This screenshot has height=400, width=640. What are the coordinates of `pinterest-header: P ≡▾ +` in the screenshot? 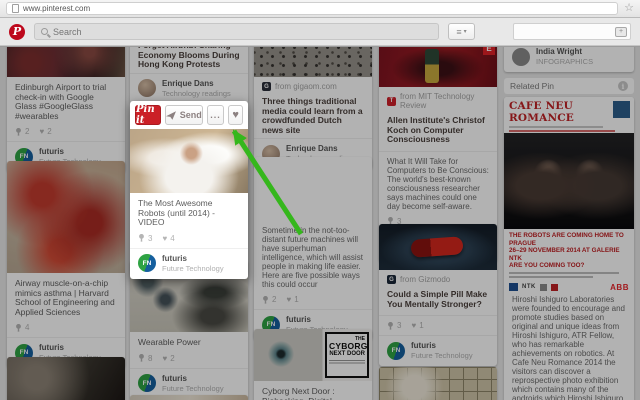 It's located at (320, 32).